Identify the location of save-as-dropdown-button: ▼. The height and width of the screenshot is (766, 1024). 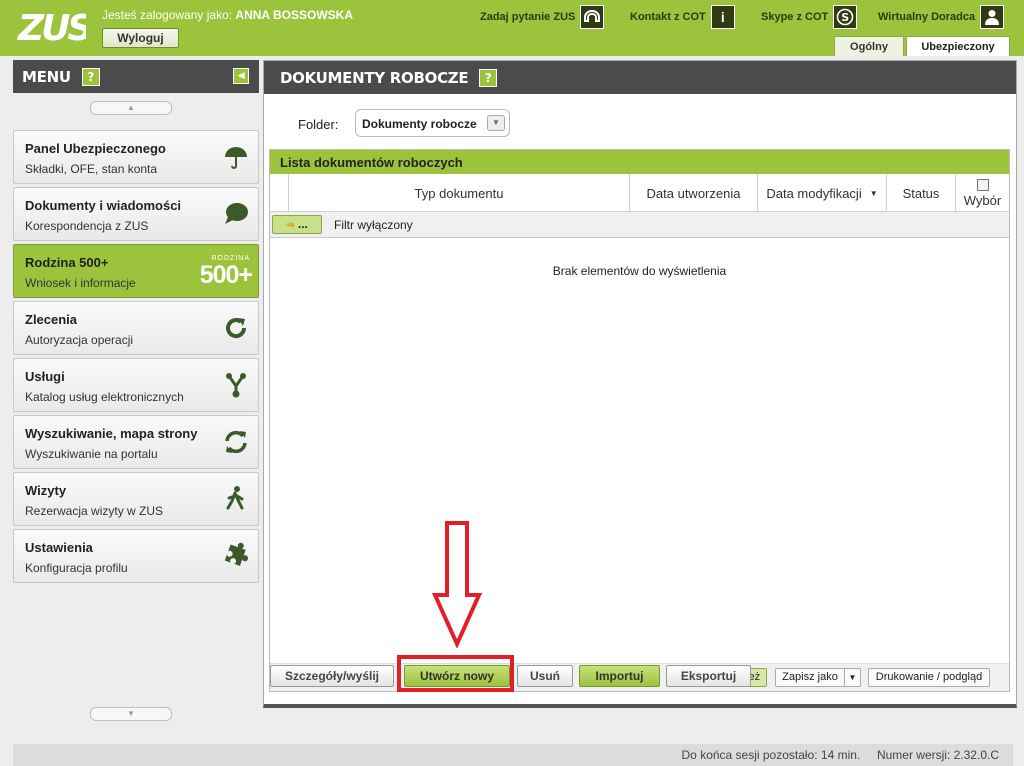
(852, 677).